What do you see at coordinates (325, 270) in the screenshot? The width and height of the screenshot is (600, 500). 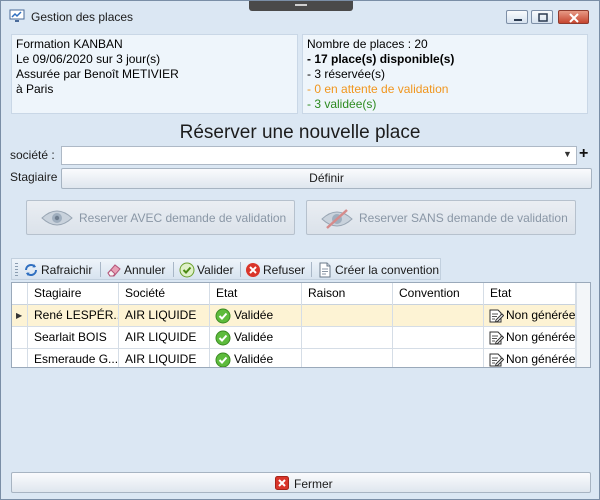 I see `document-icon` at bounding box center [325, 270].